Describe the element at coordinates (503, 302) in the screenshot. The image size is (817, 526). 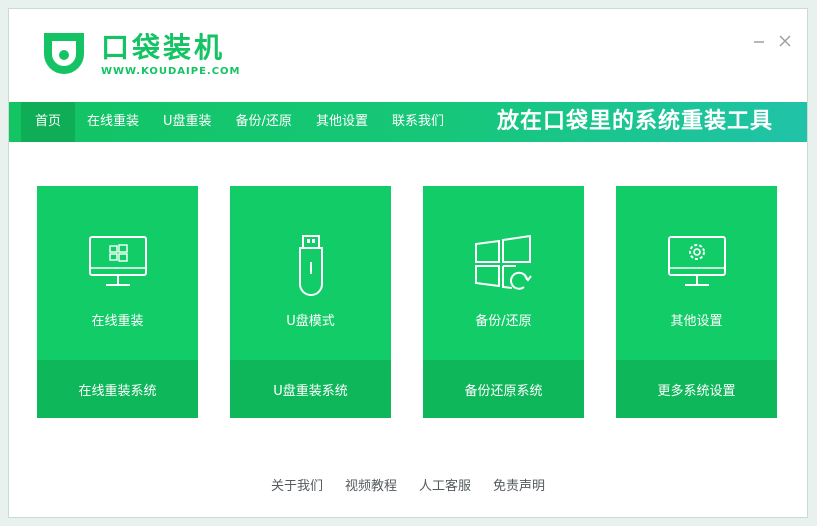
I see `card-backup-restore: 备份/还原 备份还原系统` at that location.